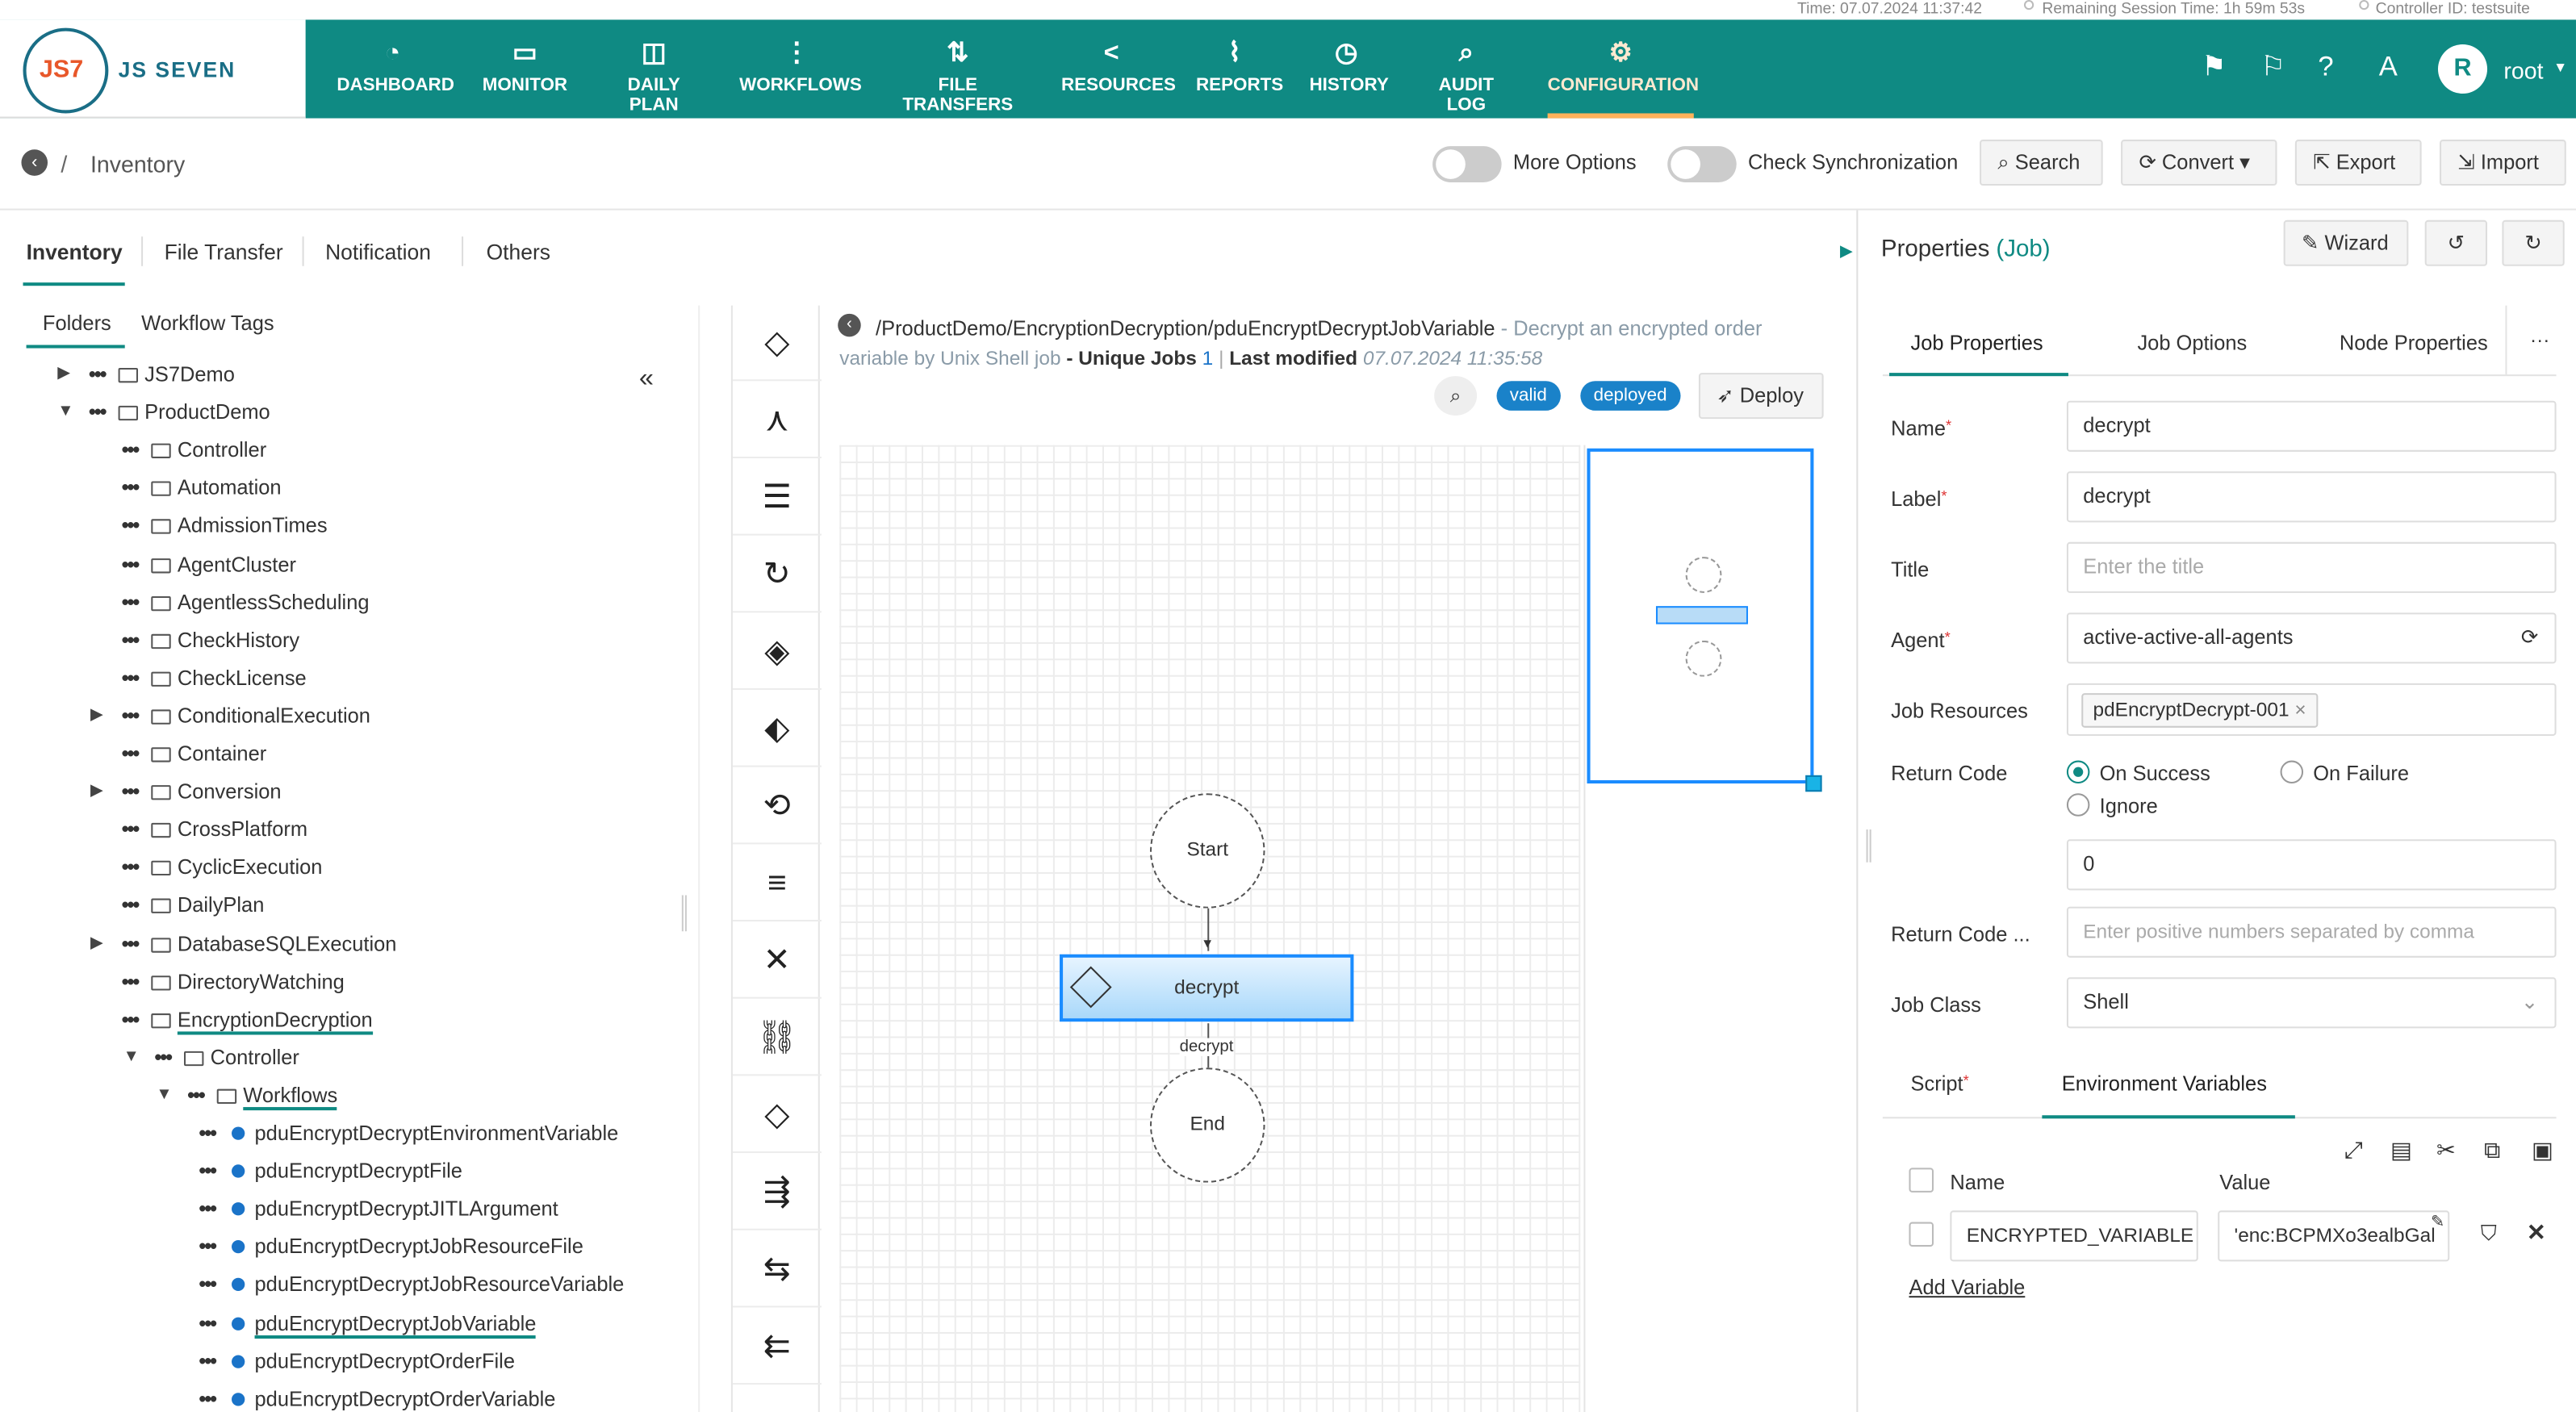  Describe the element at coordinates (1207, 988) in the screenshot. I see `job-node-decrypt: decrypt` at that location.